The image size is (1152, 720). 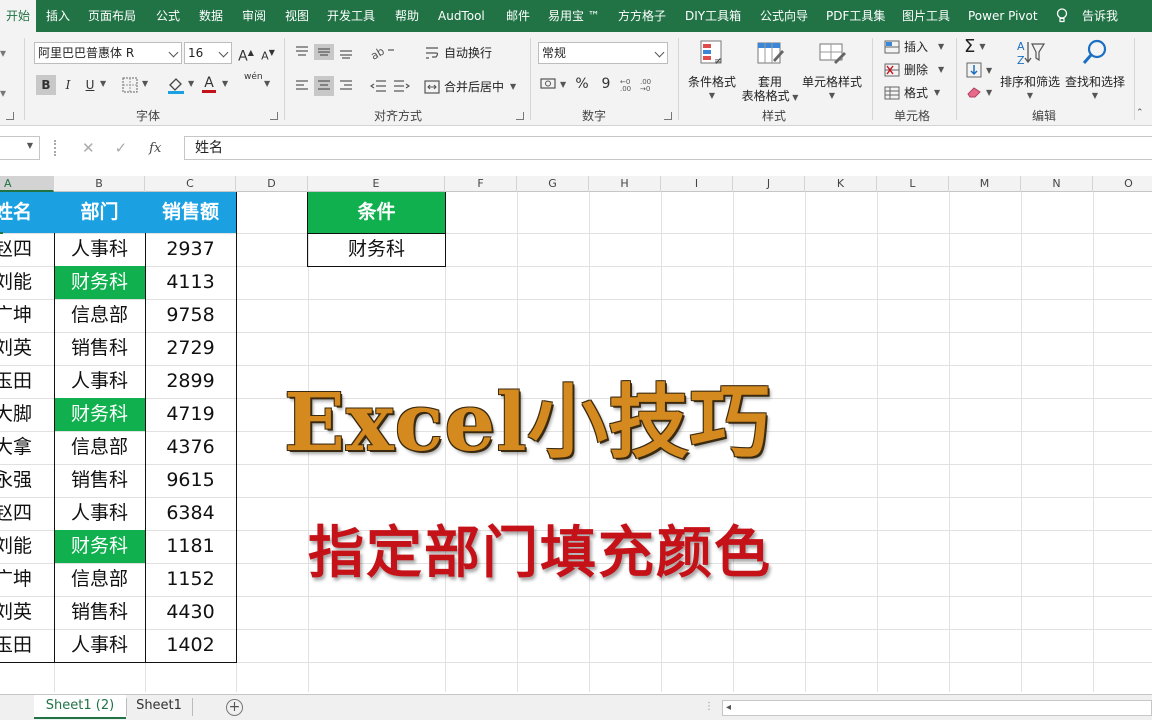 What do you see at coordinates (190, 645) in the screenshot?
I see `cell-sales: 1402` at bounding box center [190, 645].